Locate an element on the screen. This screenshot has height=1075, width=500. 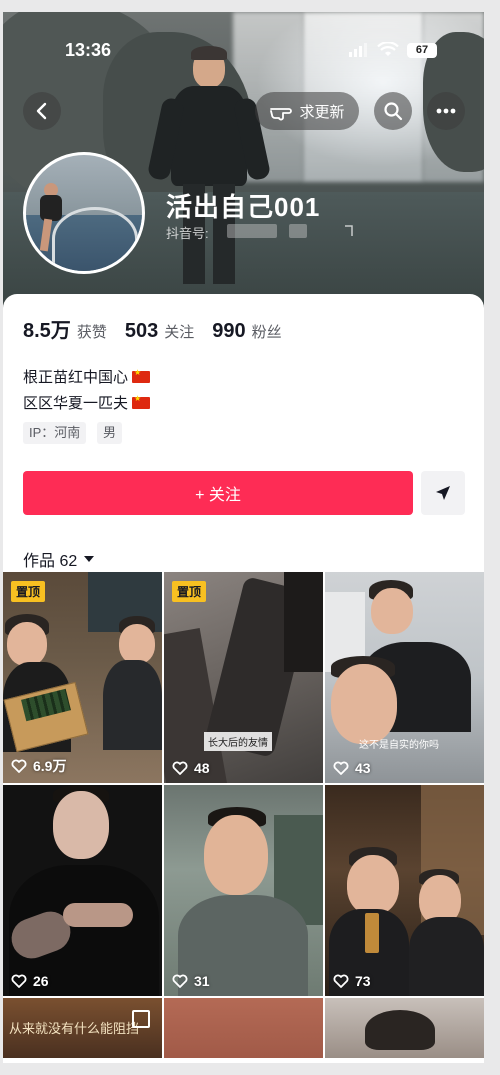
signal-icon is located at coordinates (358, 50).